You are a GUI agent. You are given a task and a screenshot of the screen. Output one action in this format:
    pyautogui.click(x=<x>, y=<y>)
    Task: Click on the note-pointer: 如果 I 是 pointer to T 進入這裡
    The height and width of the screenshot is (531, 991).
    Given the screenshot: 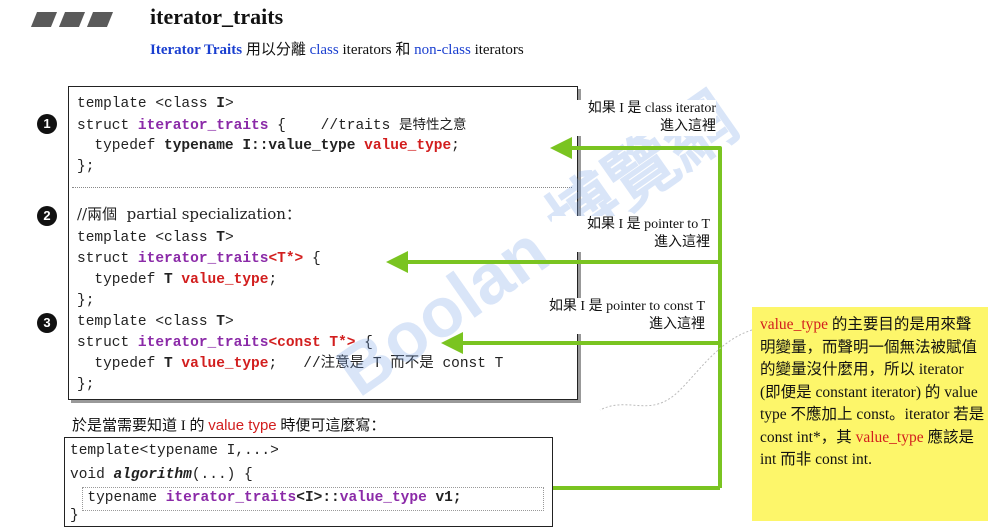 What is the action you would take?
    pyautogui.click(x=631, y=234)
    